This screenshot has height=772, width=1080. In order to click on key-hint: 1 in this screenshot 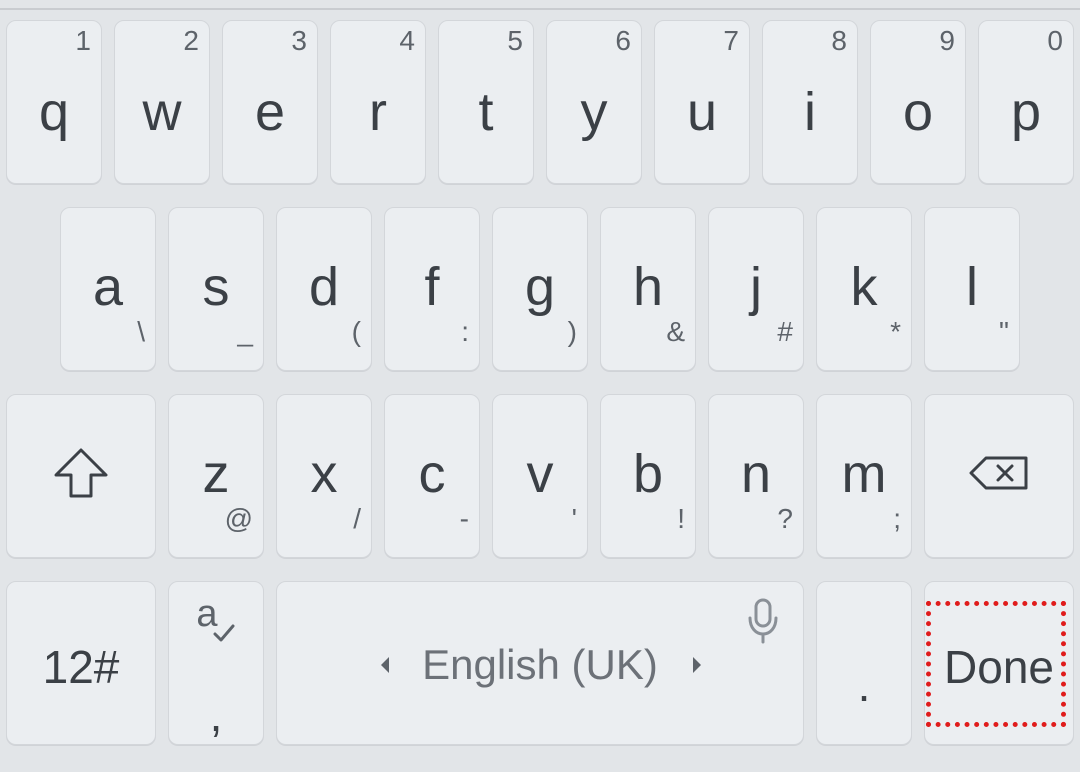, I will do `click(83, 40)`.